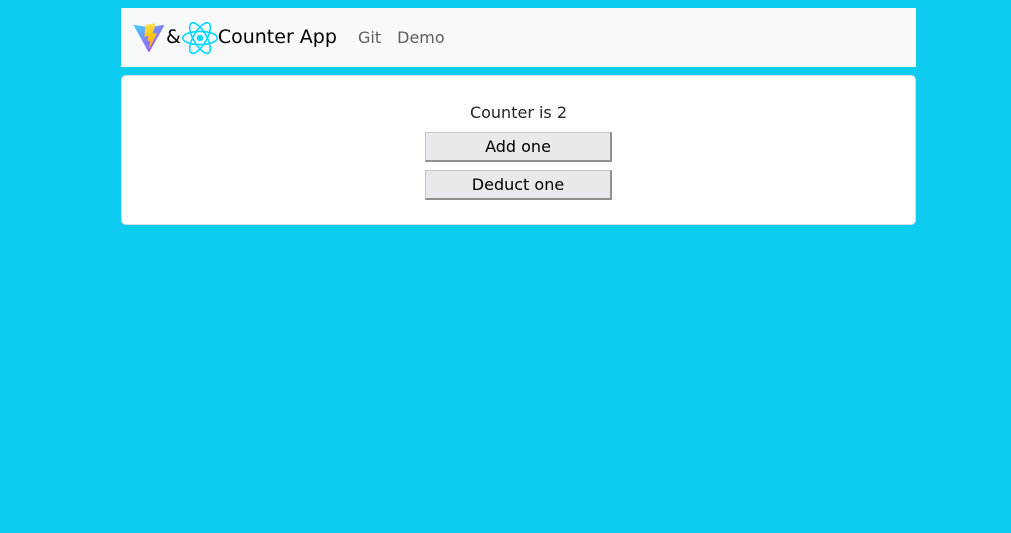  What do you see at coordinates (518, 185) in the screenshot?
I see `deduct-one-button: Deduct one` at bounding box center [518, 185].